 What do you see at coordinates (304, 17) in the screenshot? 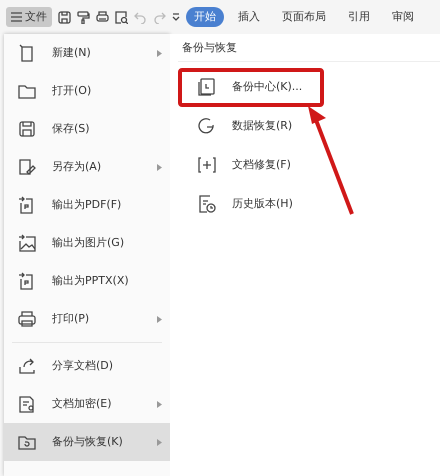
I see `ribbon-tab: 页面布局` at bounding box center [304, 17].